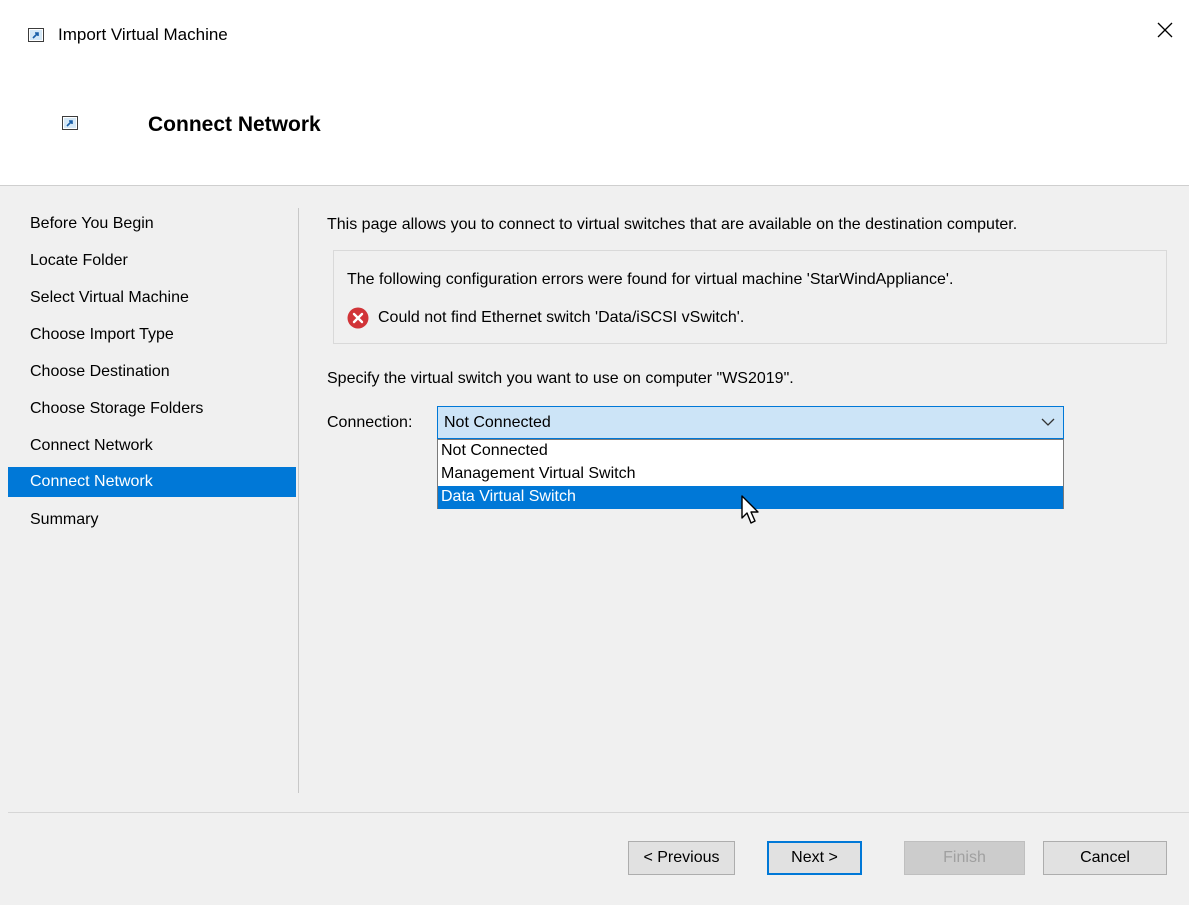  Describe the element at coordinates (234, 124) in the screenshot. I see `page-title: Connect Network` at that location.